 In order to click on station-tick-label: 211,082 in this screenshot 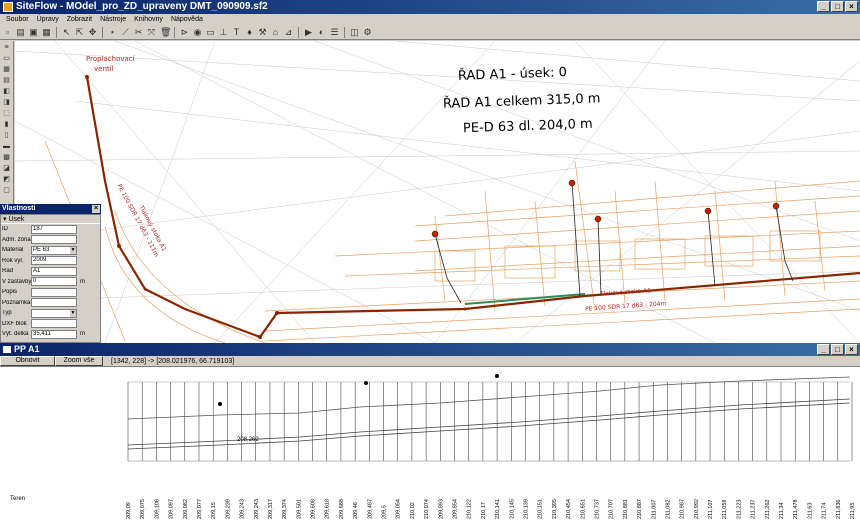, I will do `click(668, 509)`.